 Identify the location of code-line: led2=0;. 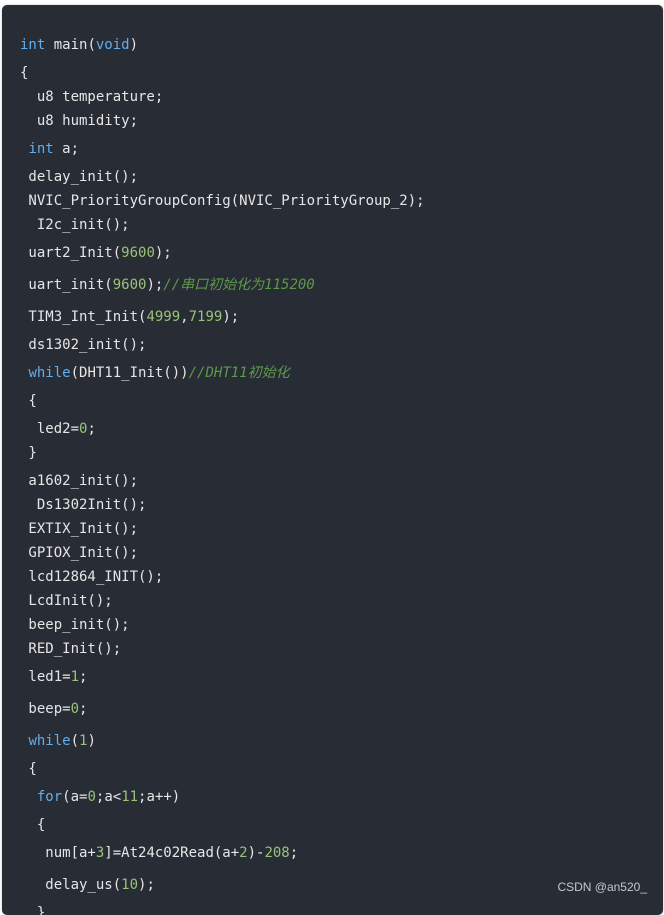
(58, 429).